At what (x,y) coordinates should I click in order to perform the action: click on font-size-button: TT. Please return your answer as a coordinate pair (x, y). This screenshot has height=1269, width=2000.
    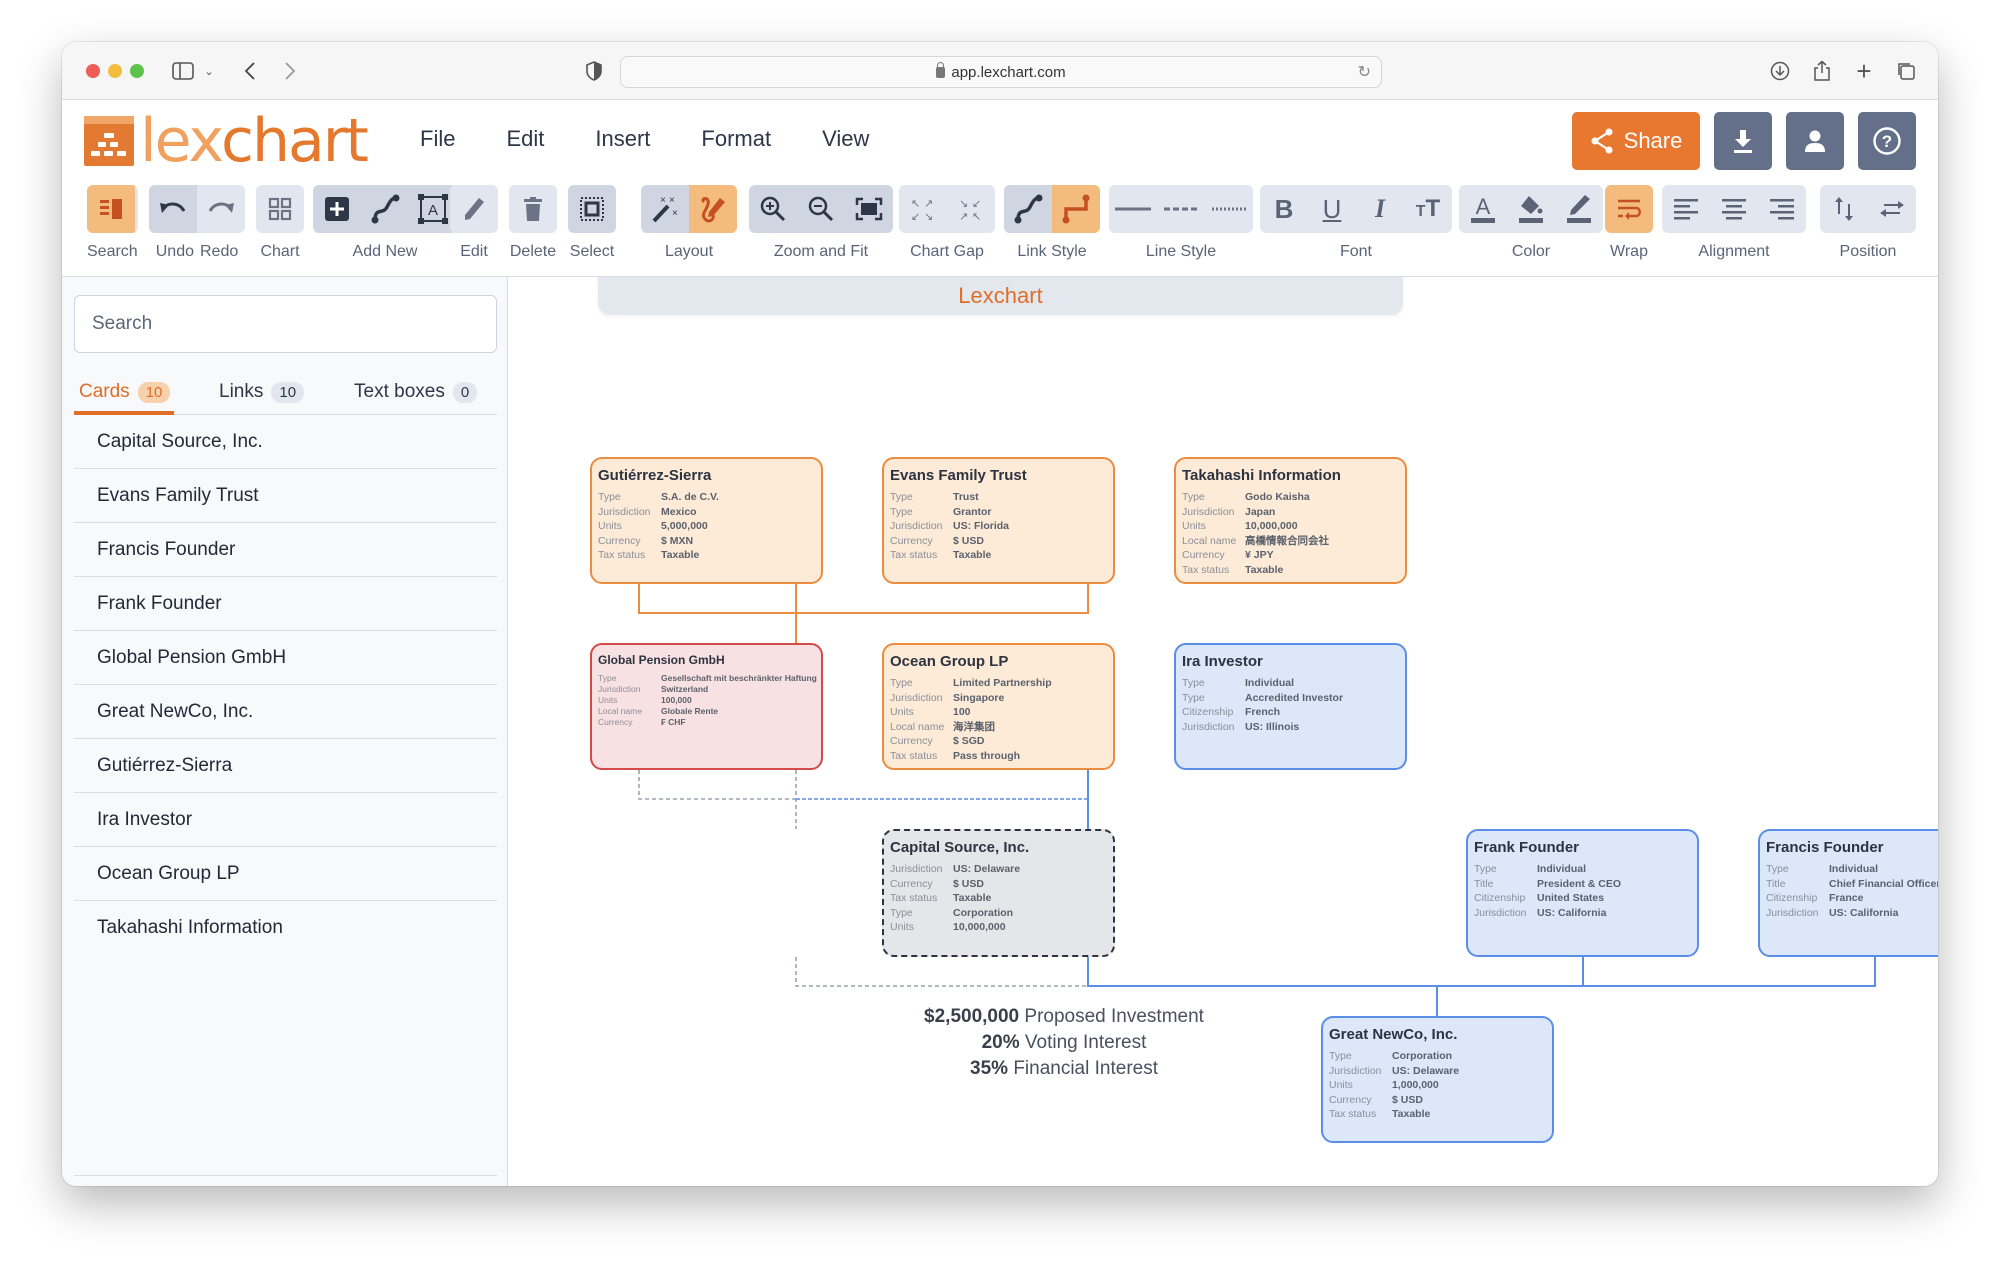
    Looking at the image, I should click on (1428, 209).